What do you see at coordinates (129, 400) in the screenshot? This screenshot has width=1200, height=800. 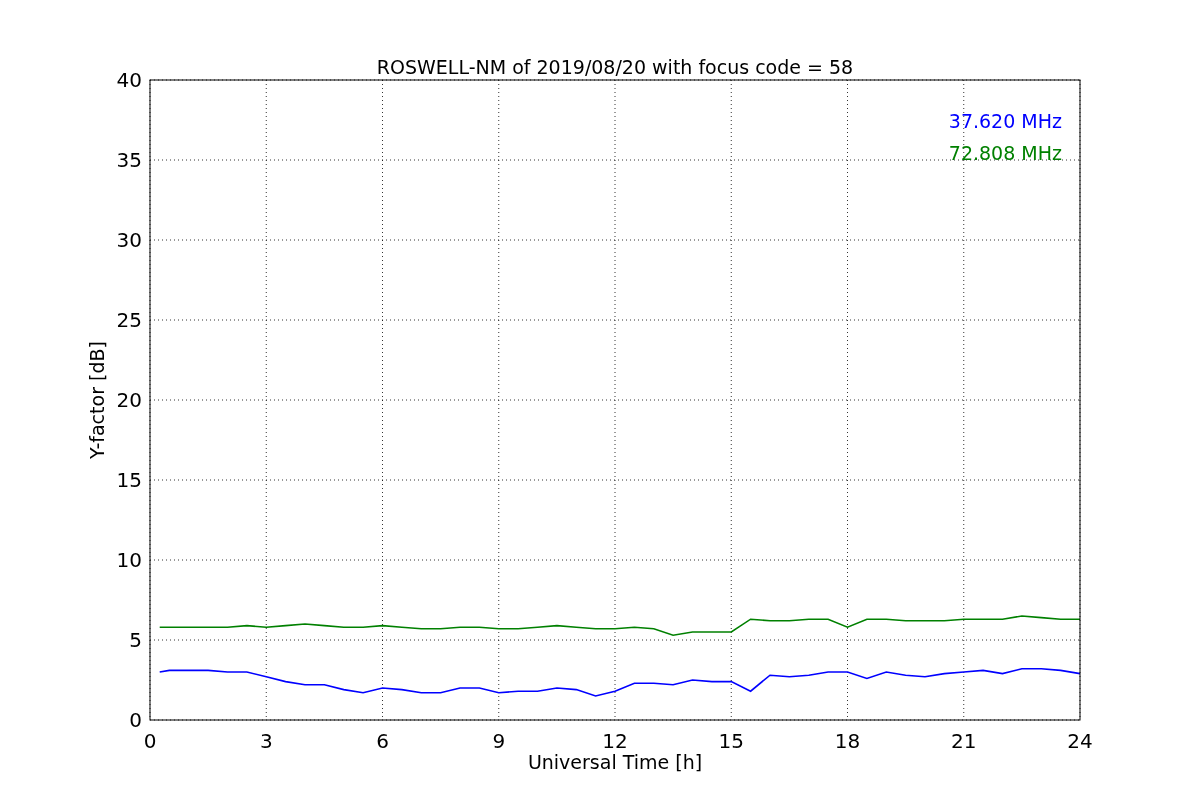 I see `y-tick-label: 20` at bounding box center [129, 400].